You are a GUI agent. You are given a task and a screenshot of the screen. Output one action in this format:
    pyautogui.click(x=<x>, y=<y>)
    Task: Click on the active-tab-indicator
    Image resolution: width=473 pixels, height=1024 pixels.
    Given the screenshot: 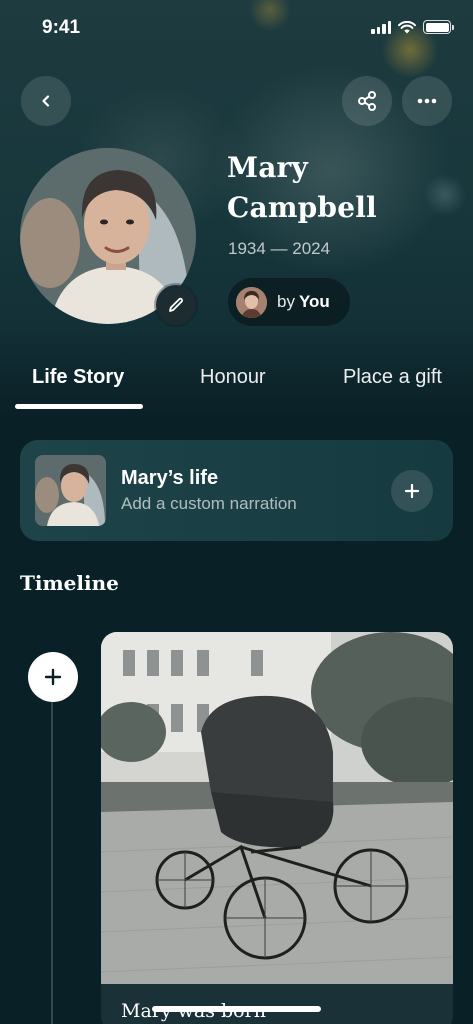 What is the action you would take?
    pyautogui.click(x=79, y=406)
    